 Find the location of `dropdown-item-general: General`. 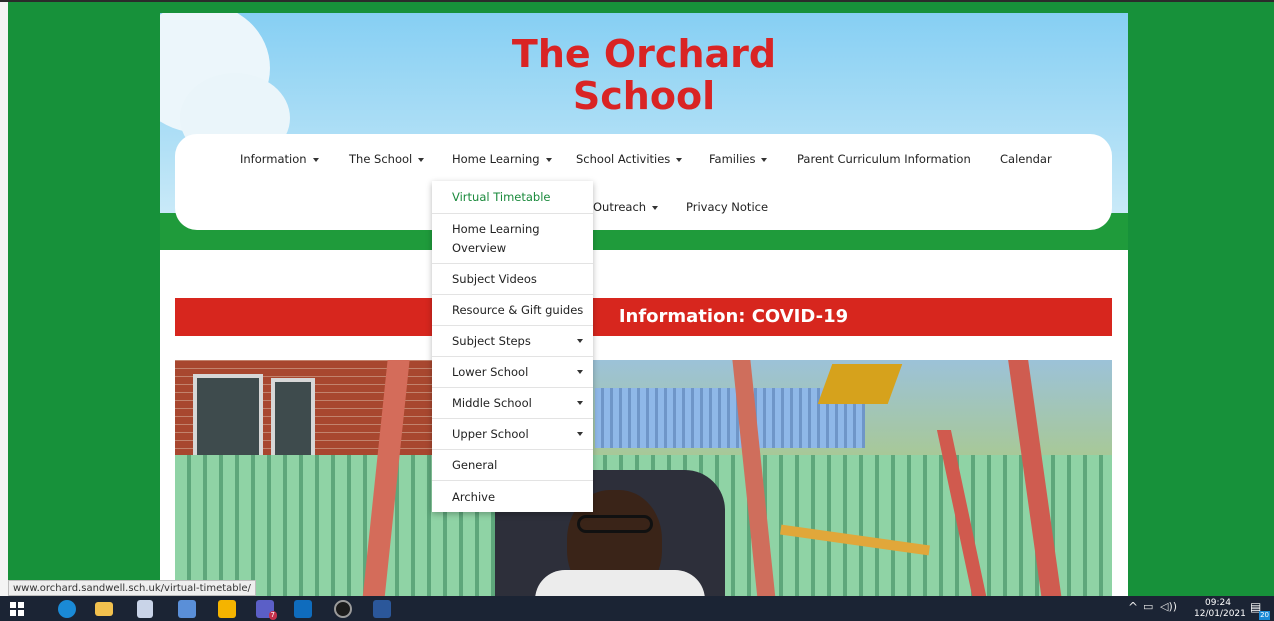

dropdown-item-general: General is located at coordinates (512, 465).